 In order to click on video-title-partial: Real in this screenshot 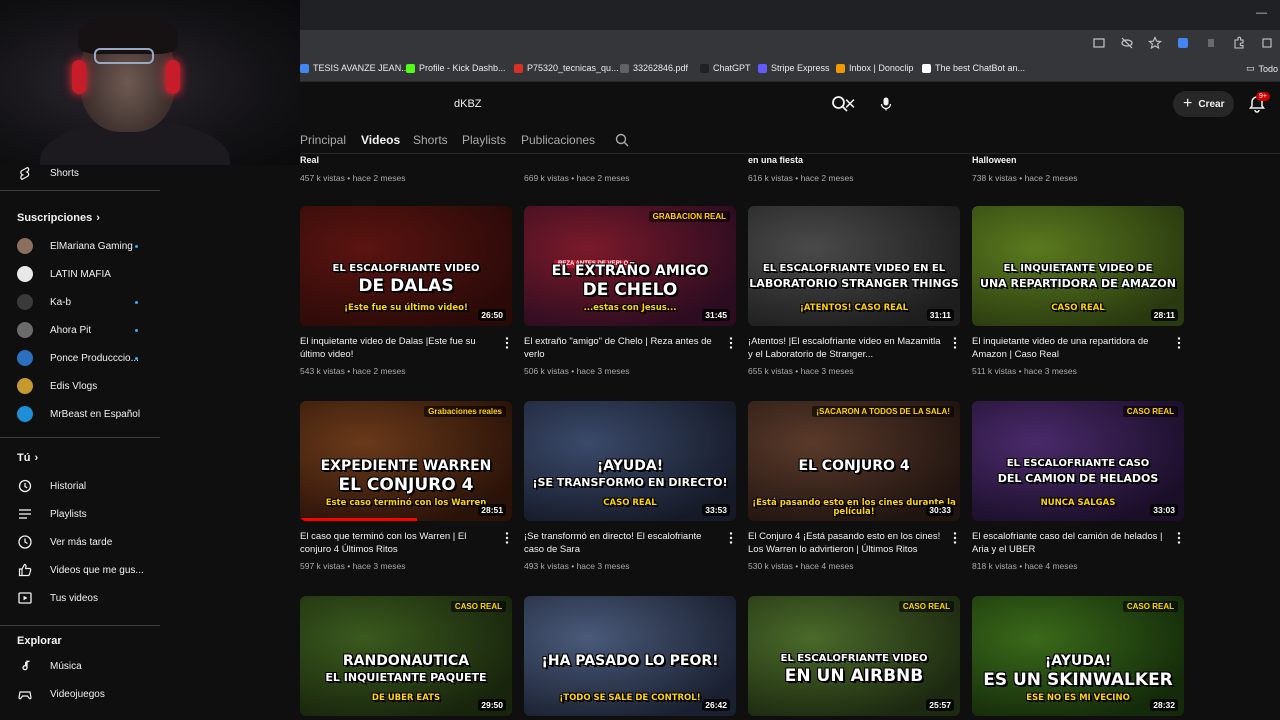, I will do `click(309, 160)`.